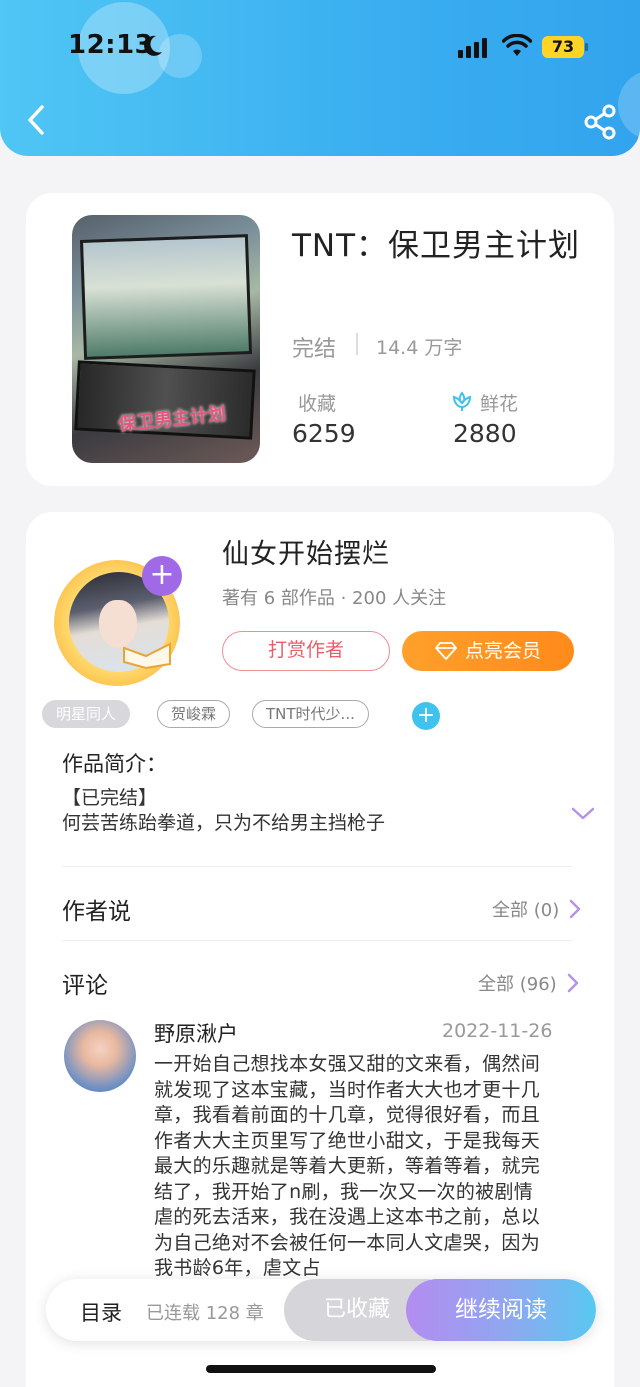  What do you see at coordinates (223, 811) in the screenshot?
I see `intro-text: 【已完结】 何芸苦练跆拳道，只为不给男主挡枪子` at bounding box center [223, 811].